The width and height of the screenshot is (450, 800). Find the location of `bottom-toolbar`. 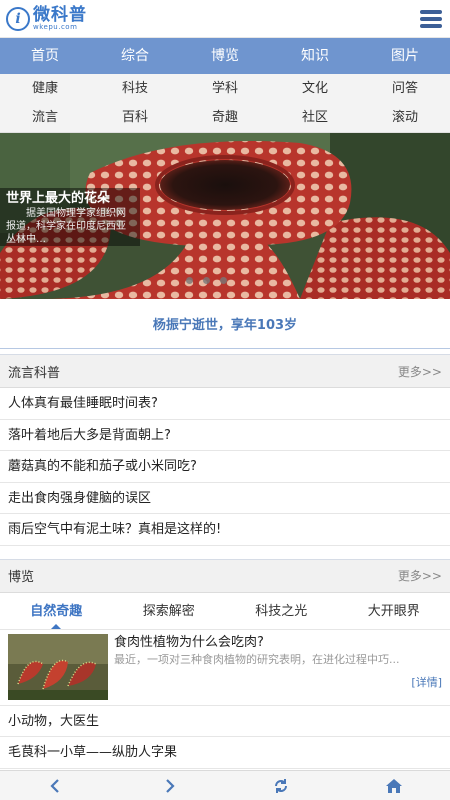

bottom-toolbar is located at coordinates (225, 785).